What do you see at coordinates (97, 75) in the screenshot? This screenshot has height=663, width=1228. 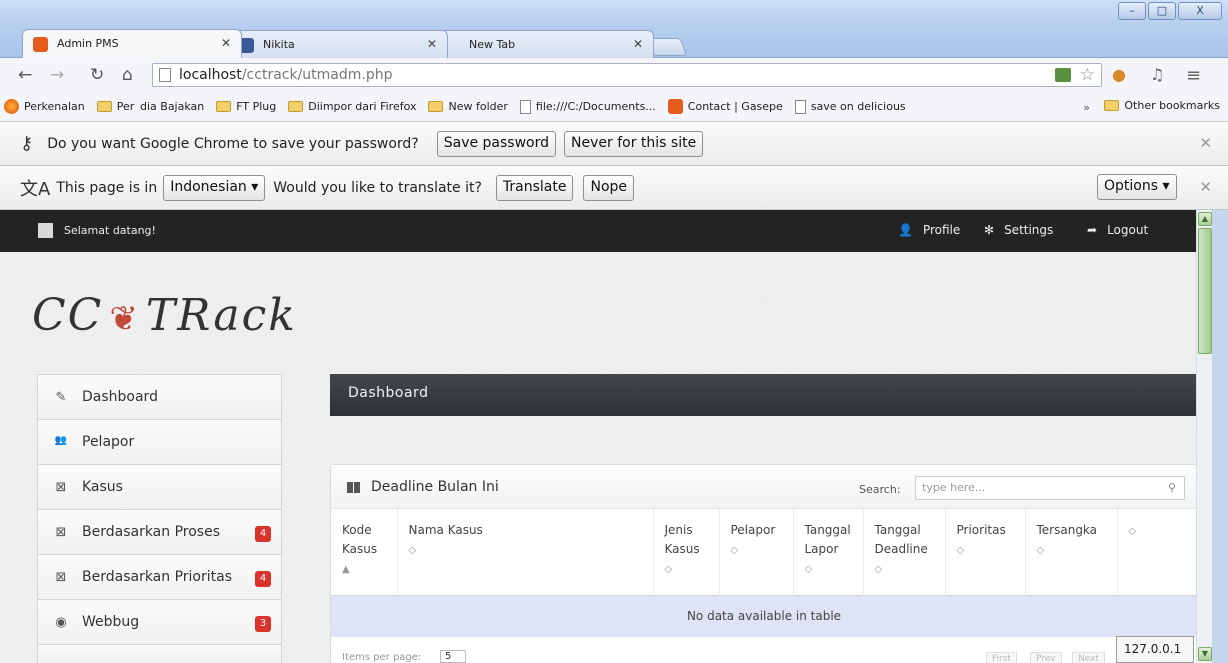 I see `reload-icon: ↻` at bounding box center [97, 75].